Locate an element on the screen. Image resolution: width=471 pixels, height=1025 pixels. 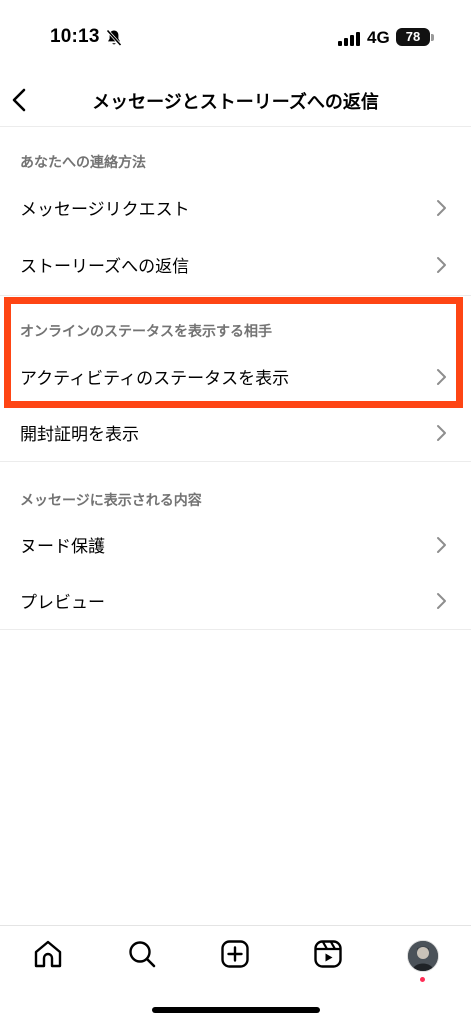
list-item-preview: プレビュー is located at coordinates (235, 601).